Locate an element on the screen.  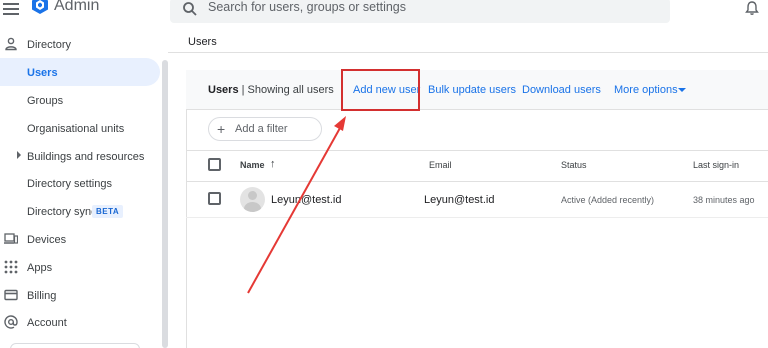
more-options-button: More options is located at coordinates (646, 90).